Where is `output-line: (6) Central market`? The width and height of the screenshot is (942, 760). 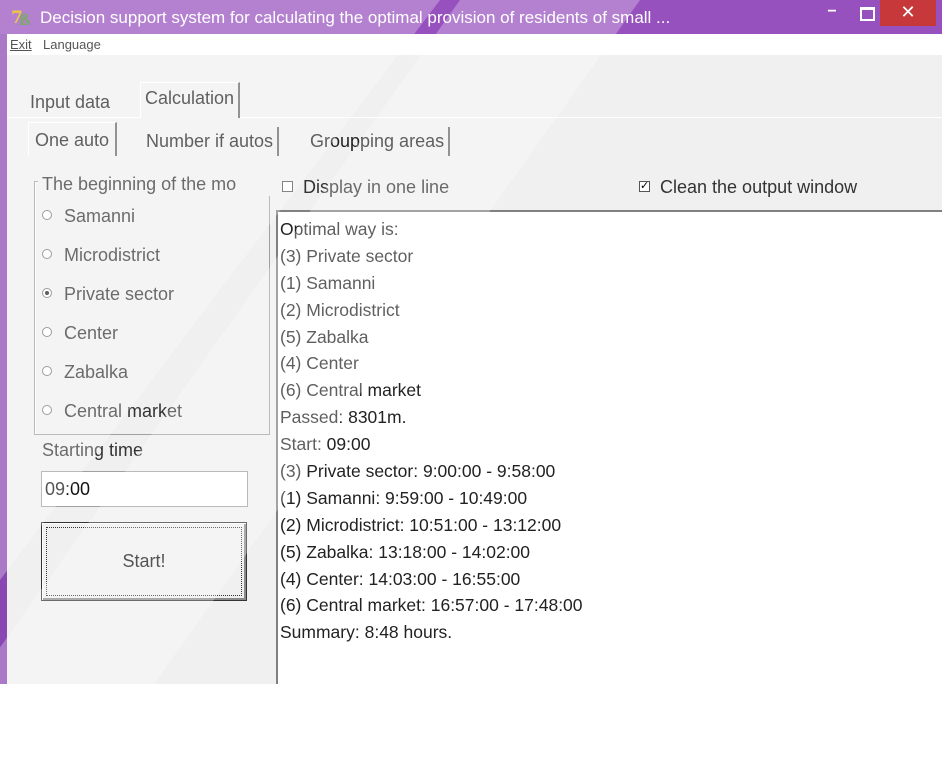 output-line: (6) Central market is located at coordinates (351, 390).